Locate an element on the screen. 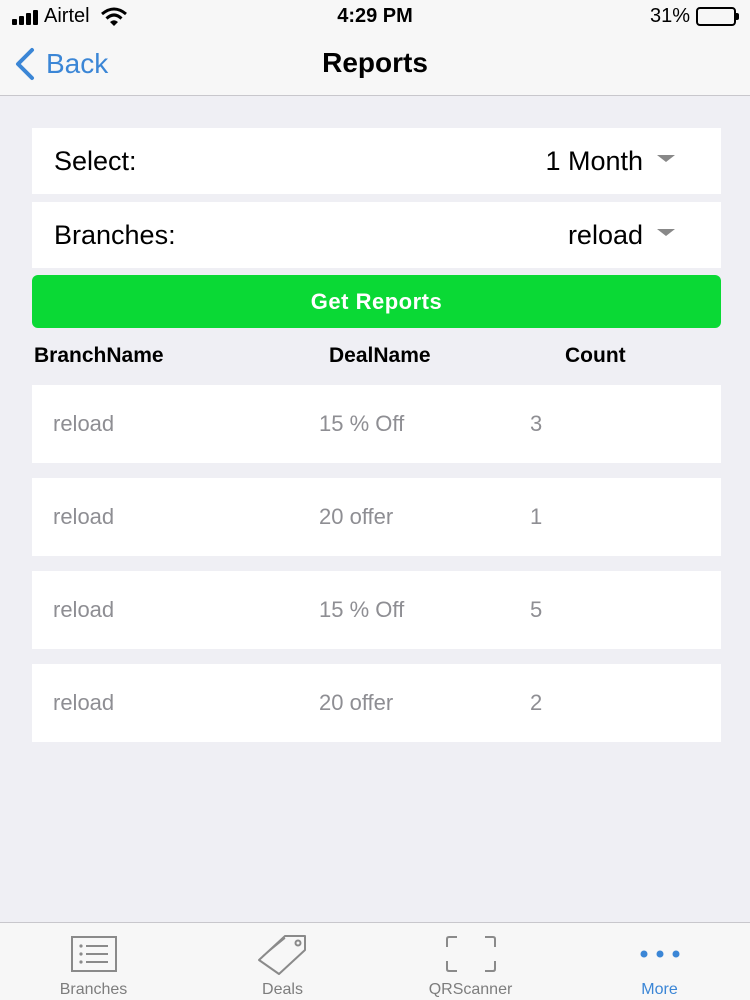  get-reports-button: Get Reports is located at coordinates (376, 301).